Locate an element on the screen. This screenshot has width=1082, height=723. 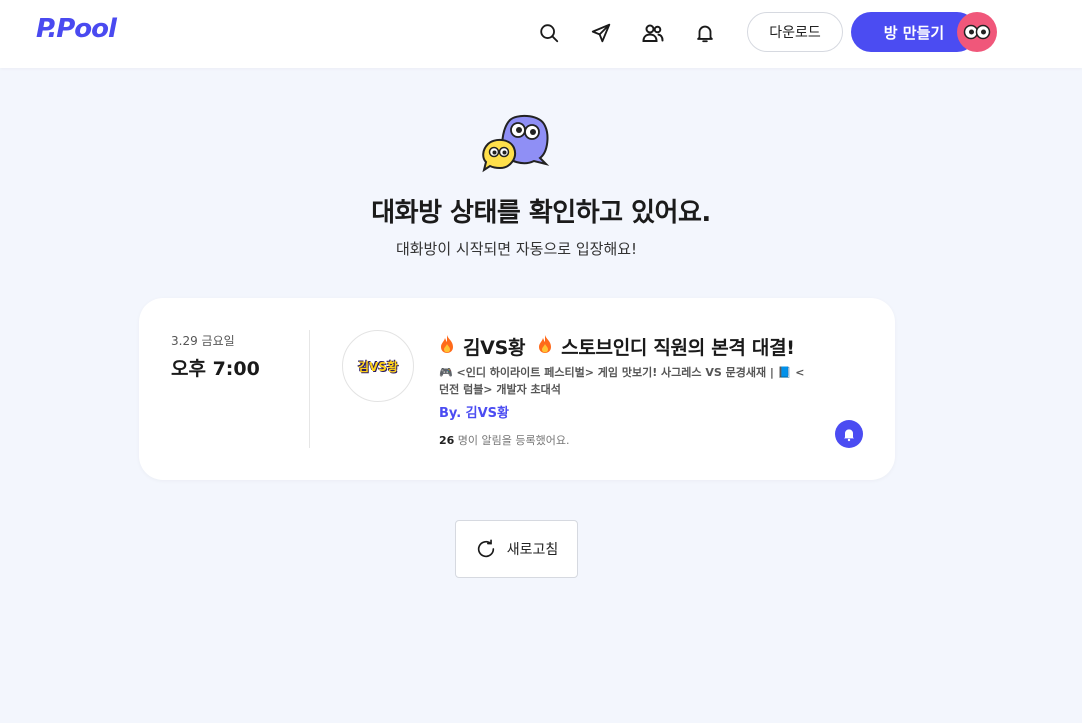
status-subtitle: 대화방이 시작되면 자동으로 입장해요! is located at coordinates (516, 249).